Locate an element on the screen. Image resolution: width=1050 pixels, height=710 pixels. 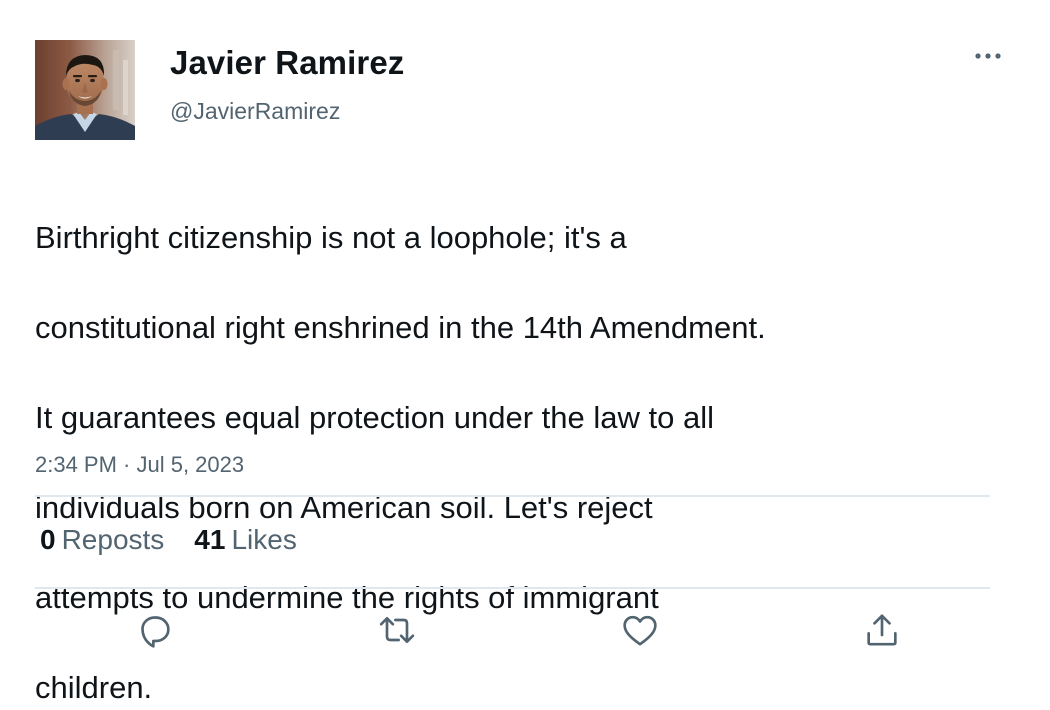
more-icon is located at coordinates (988, 56).